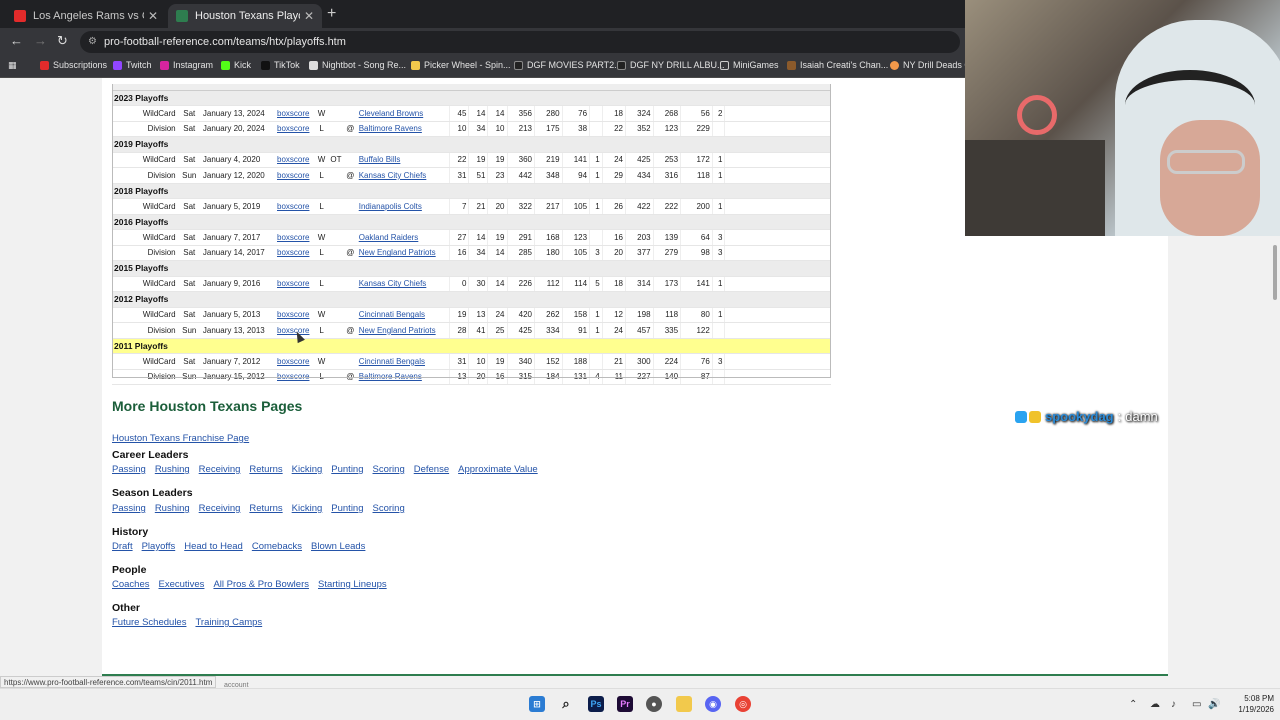  Describe the element at coordinates (1037, 115) in the screenshot. I see `ring-light` at that location.